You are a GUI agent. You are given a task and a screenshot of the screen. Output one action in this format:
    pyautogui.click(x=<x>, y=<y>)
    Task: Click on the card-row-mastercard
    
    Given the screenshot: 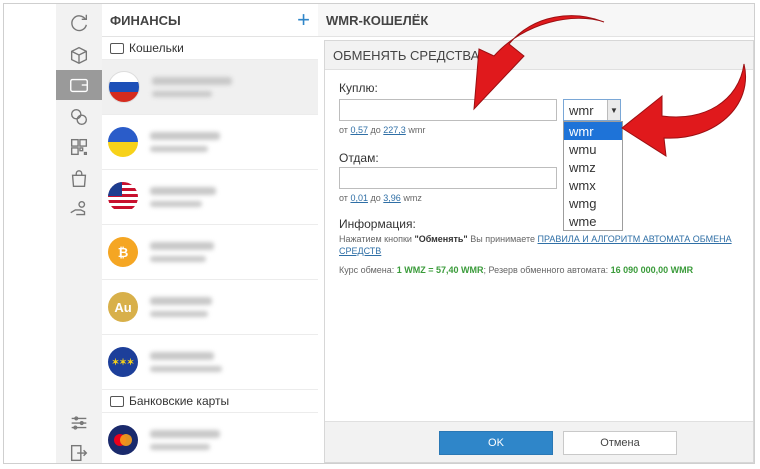 What is the action you would take?
    pyautogui.click(x=210, y=438)
    